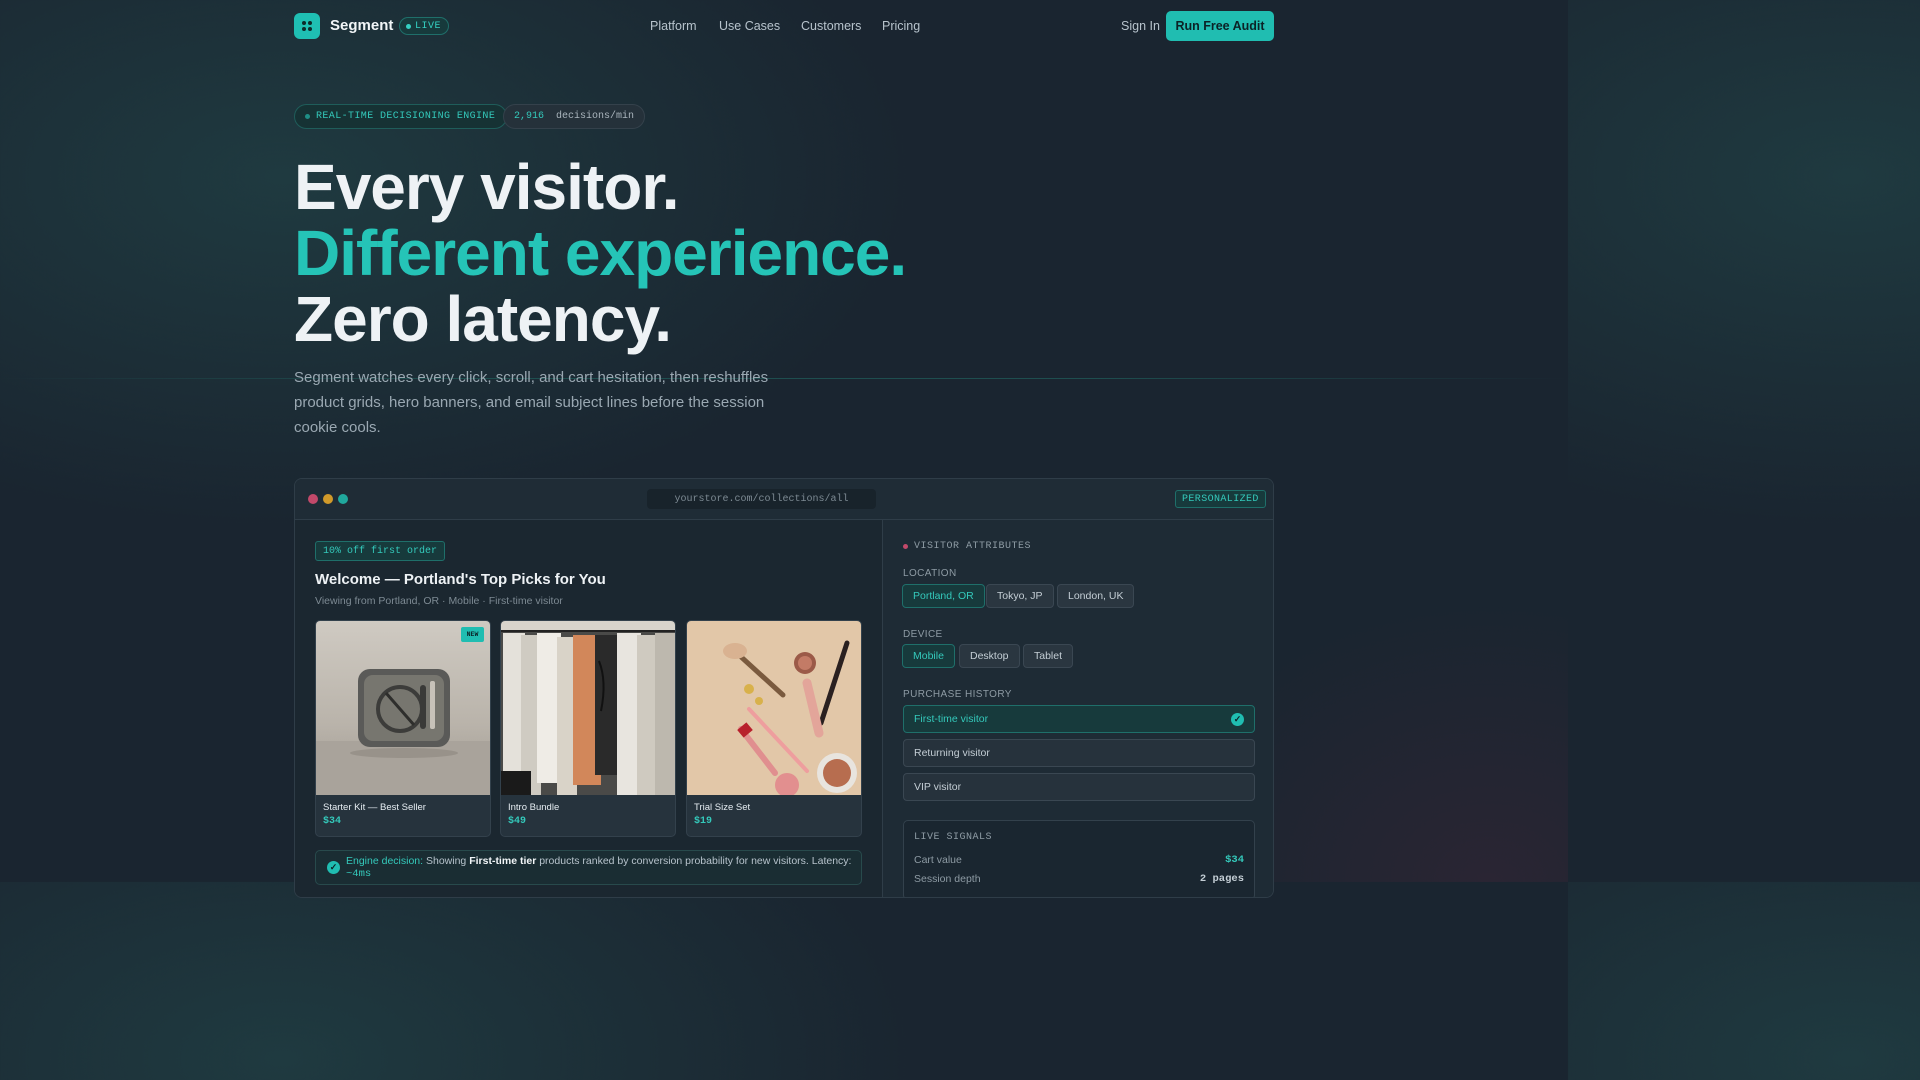  Describe the element at coordinates (951, 719) in the screenshot. I see `history-option-label: First-time visitor` at that location.